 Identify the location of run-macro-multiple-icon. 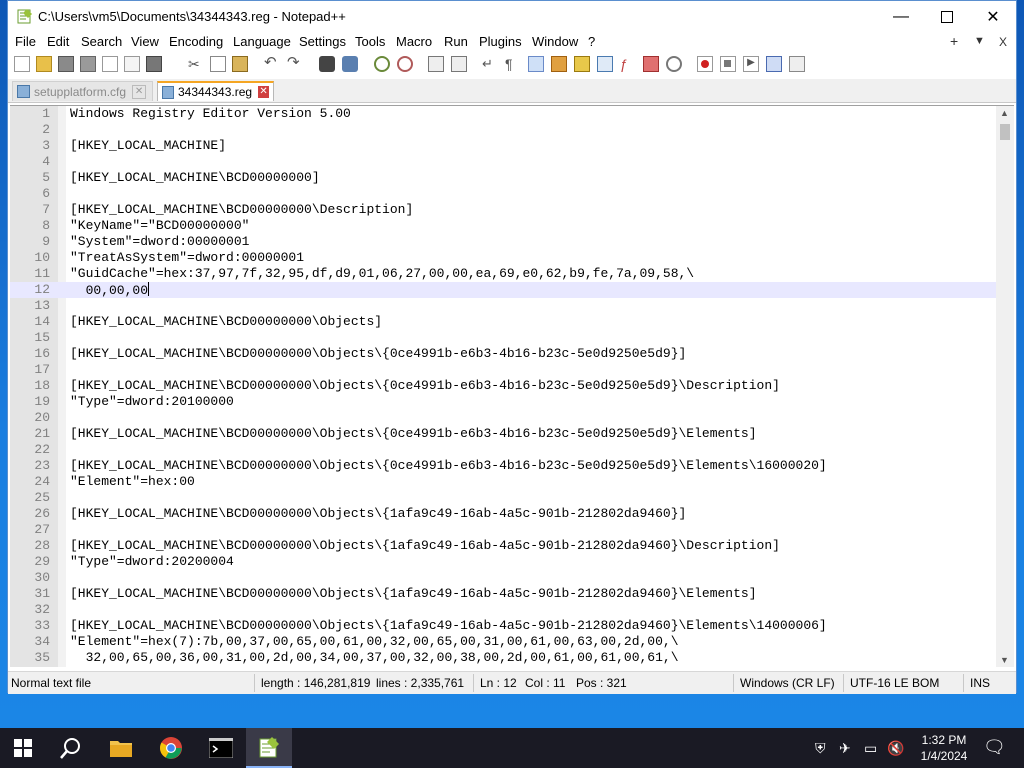
(774, 64).